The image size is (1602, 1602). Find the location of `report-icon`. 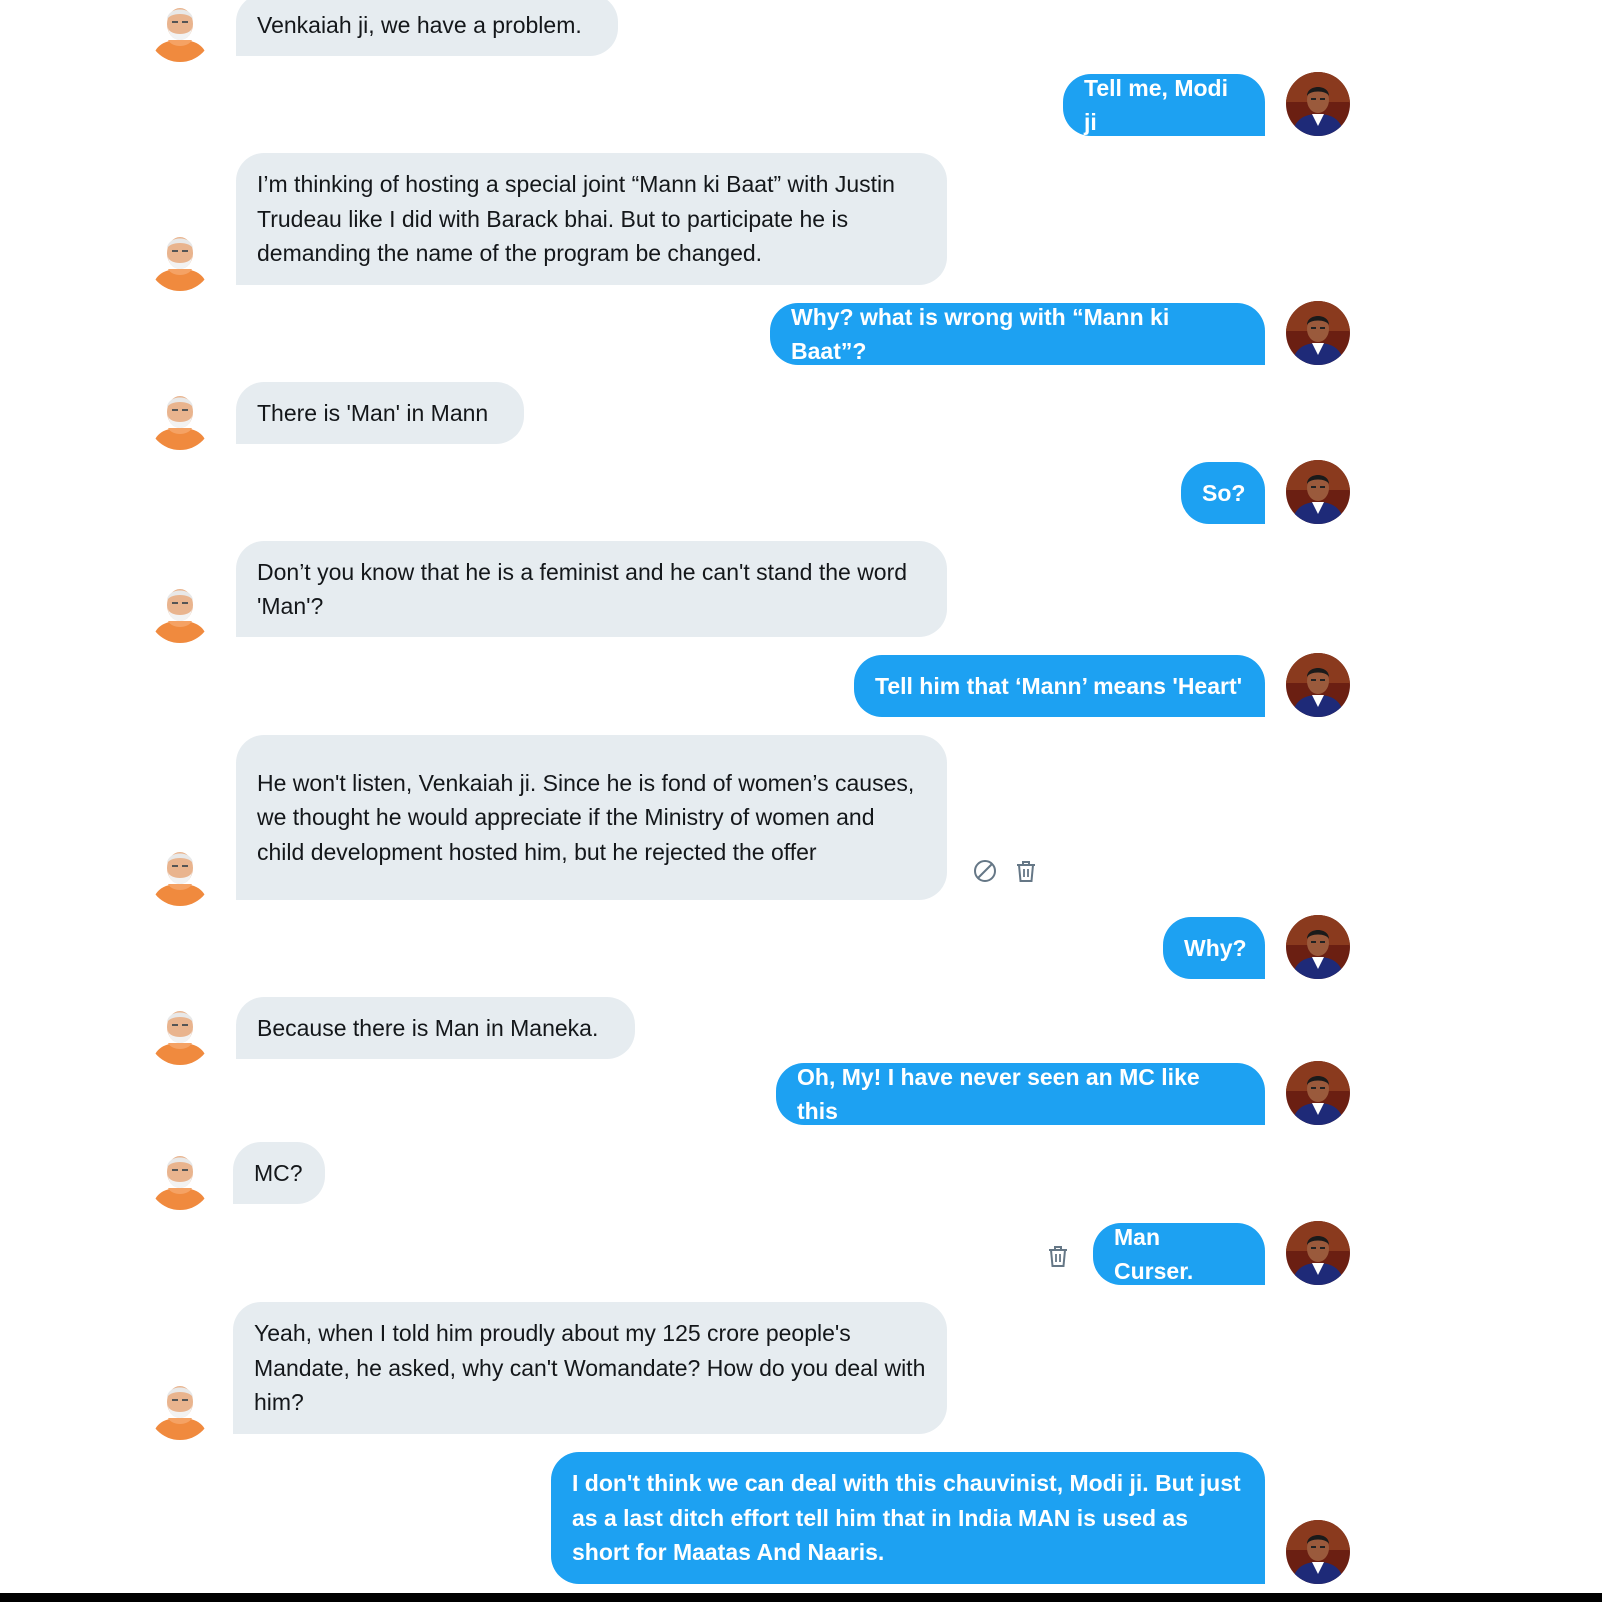

report-icon is located at coordinates (985, 871).